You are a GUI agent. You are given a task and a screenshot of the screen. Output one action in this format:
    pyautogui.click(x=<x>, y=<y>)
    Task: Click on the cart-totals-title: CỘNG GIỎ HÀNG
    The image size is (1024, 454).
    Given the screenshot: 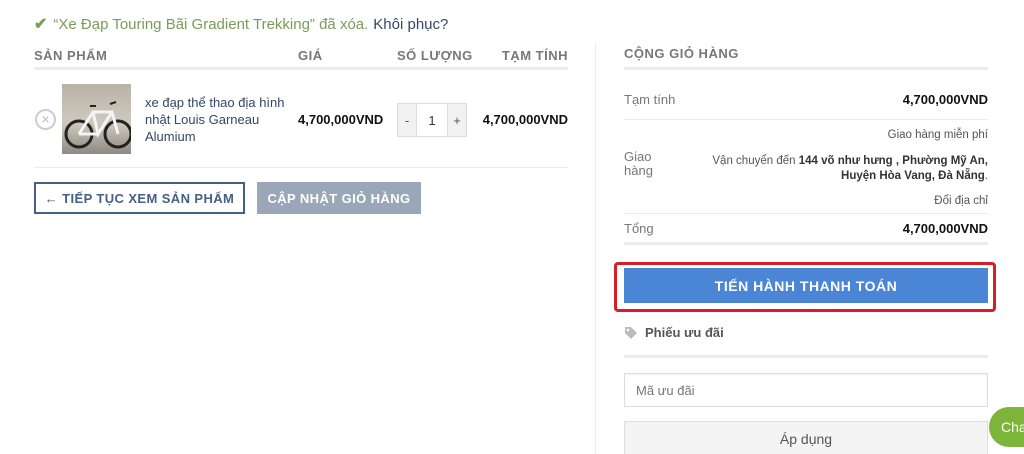 What is the action you would take?
    pyautogui.click(x=806, y=58)
    